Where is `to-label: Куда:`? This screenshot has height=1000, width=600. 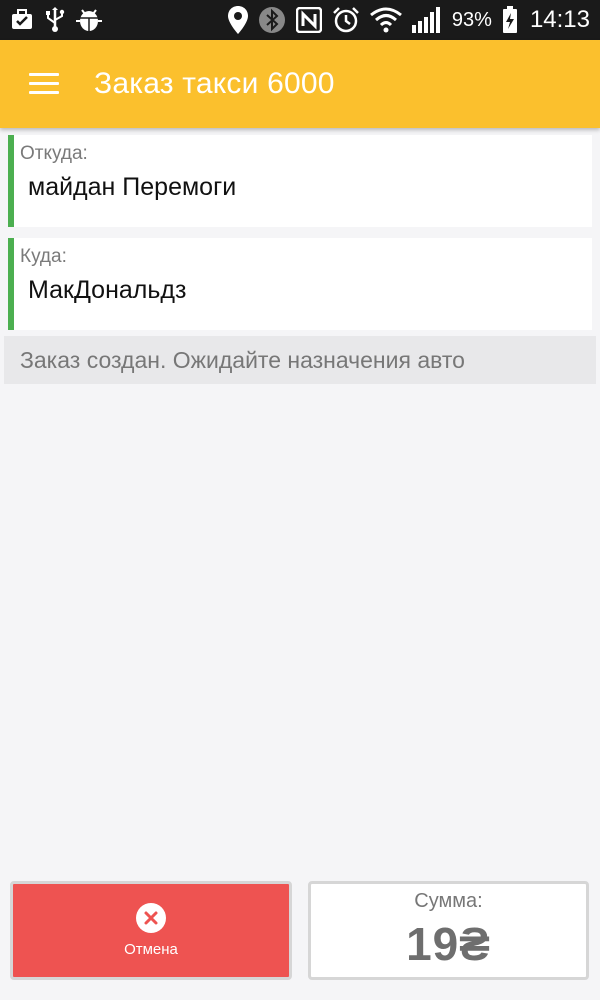
to-label: Куда: is located at coordinates (43, 256).